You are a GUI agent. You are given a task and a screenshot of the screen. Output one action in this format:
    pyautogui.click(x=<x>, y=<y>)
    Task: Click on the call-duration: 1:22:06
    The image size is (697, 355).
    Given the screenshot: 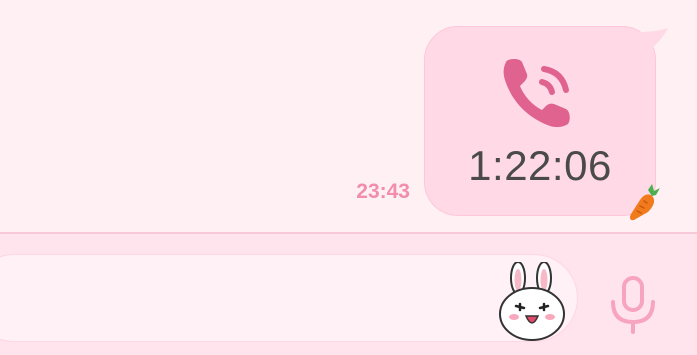 What is the action you would take?
    pyautogui.click(x=540, y=165)
    